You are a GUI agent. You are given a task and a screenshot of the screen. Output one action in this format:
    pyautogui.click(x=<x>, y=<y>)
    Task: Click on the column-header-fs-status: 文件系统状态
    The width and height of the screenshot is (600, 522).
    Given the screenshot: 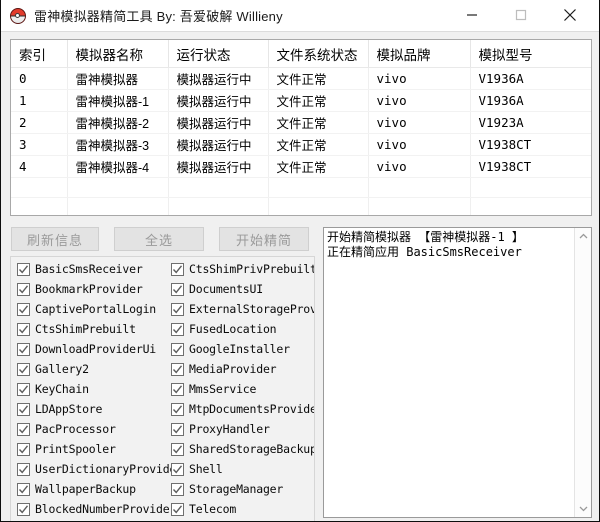 What is the action you would take?
    pyautogui.click(x=318, y=54)
    